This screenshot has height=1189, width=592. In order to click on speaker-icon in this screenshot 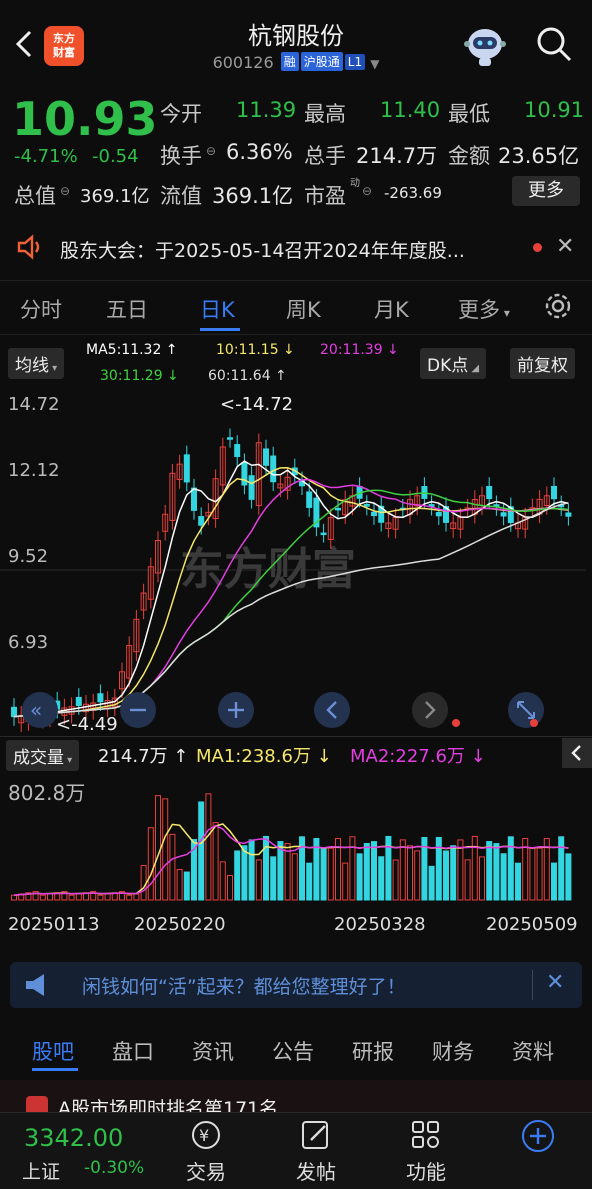, I will do `click(31, 249)`.